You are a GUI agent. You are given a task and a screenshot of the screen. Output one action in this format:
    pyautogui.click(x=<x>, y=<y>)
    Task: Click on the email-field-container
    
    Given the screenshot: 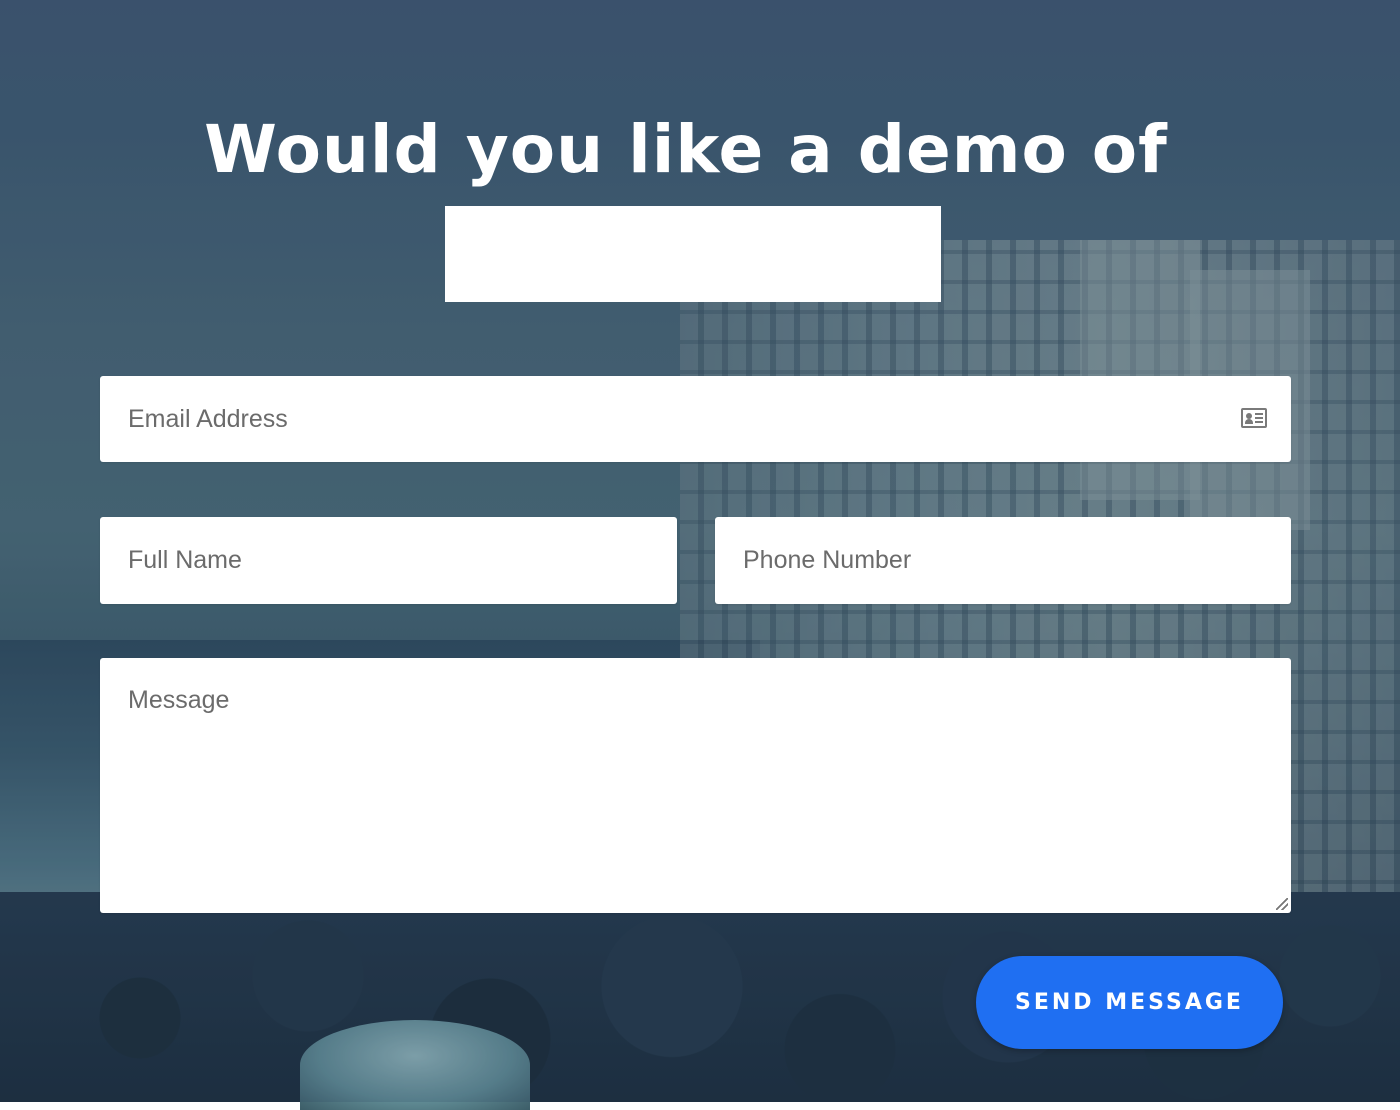 What is the action you would take?
    pyautogui.click(x=695, y=419)
    